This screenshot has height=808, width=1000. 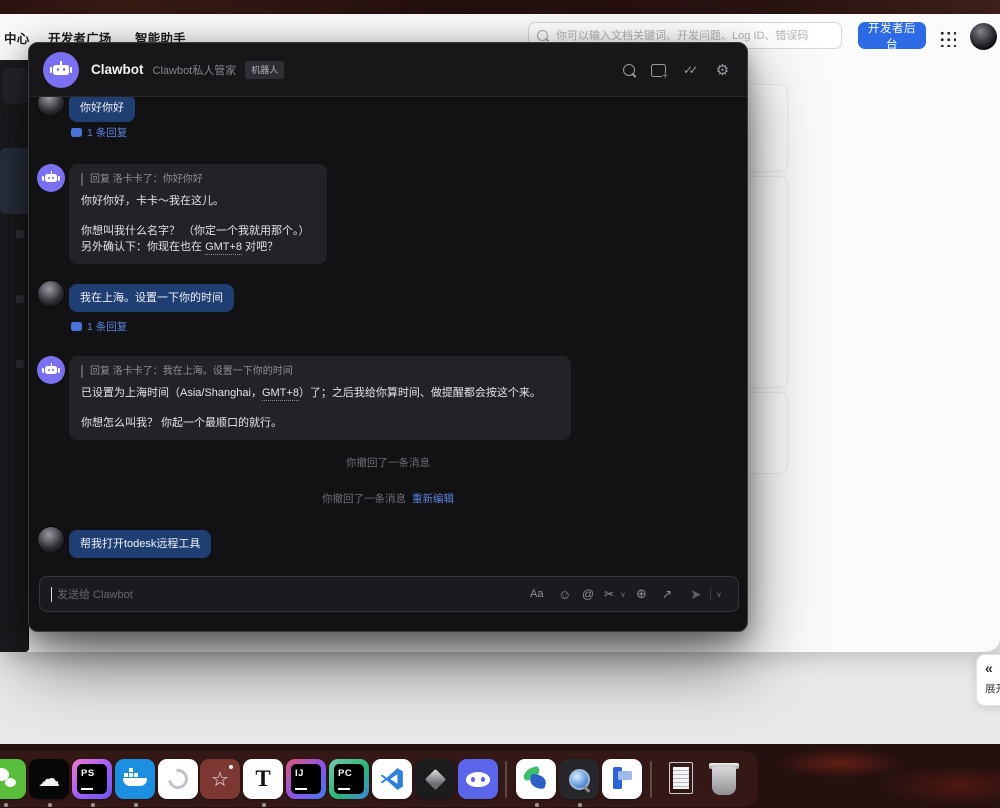 I want to click on background-window-strip, so click(x=14, y=356).